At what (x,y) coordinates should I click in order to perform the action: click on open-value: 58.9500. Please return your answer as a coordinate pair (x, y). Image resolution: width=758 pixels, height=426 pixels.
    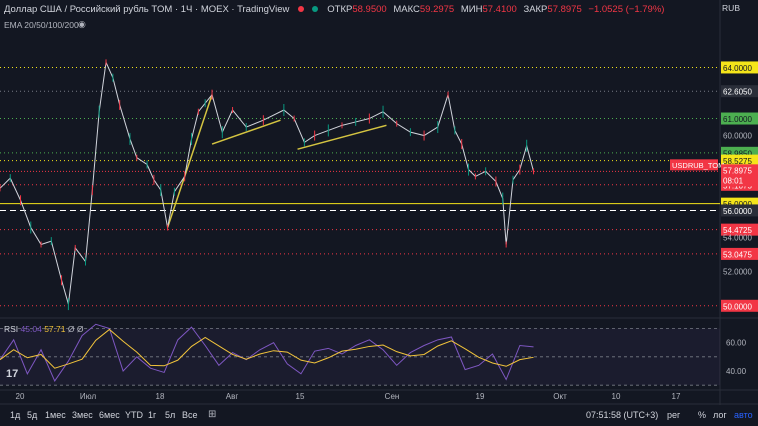
    Looking at the image, I should click on (369, 9).